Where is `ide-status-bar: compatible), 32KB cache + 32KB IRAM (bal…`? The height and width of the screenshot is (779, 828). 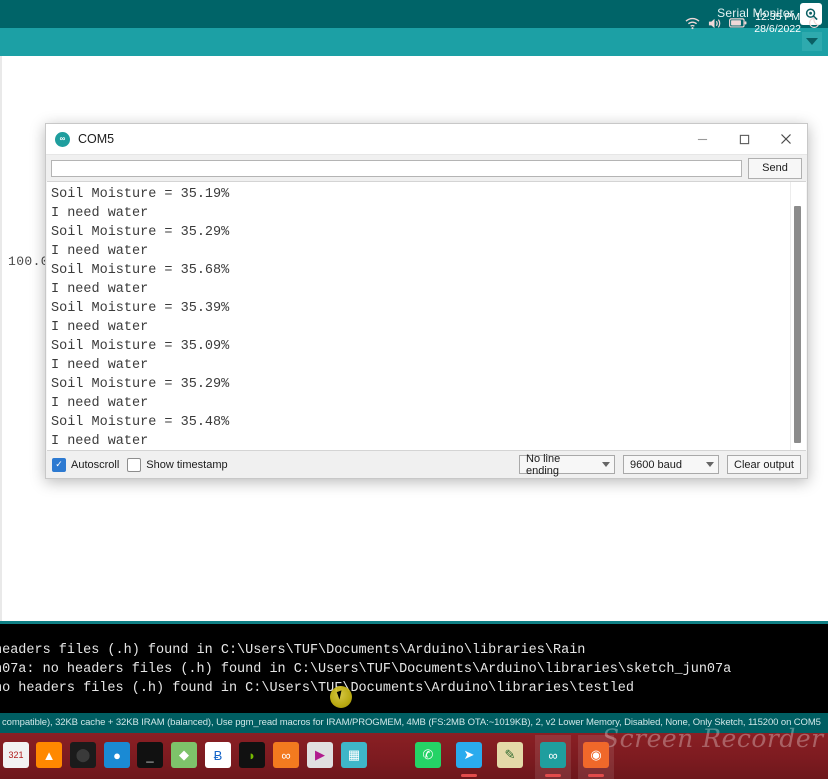
ide-status-bar: compatible), 32KB cache + 32KB IRAM (bal… is located at coordinates (414, 723).